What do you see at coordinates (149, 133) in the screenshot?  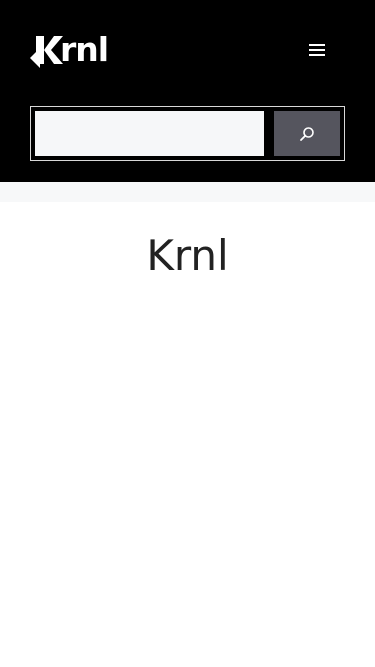 I see `search-input` at bounding box center [149, 133].